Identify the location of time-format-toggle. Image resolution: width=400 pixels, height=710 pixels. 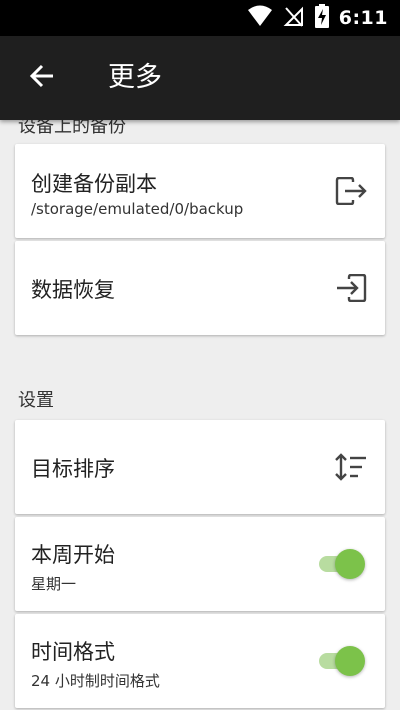
(342, 661).